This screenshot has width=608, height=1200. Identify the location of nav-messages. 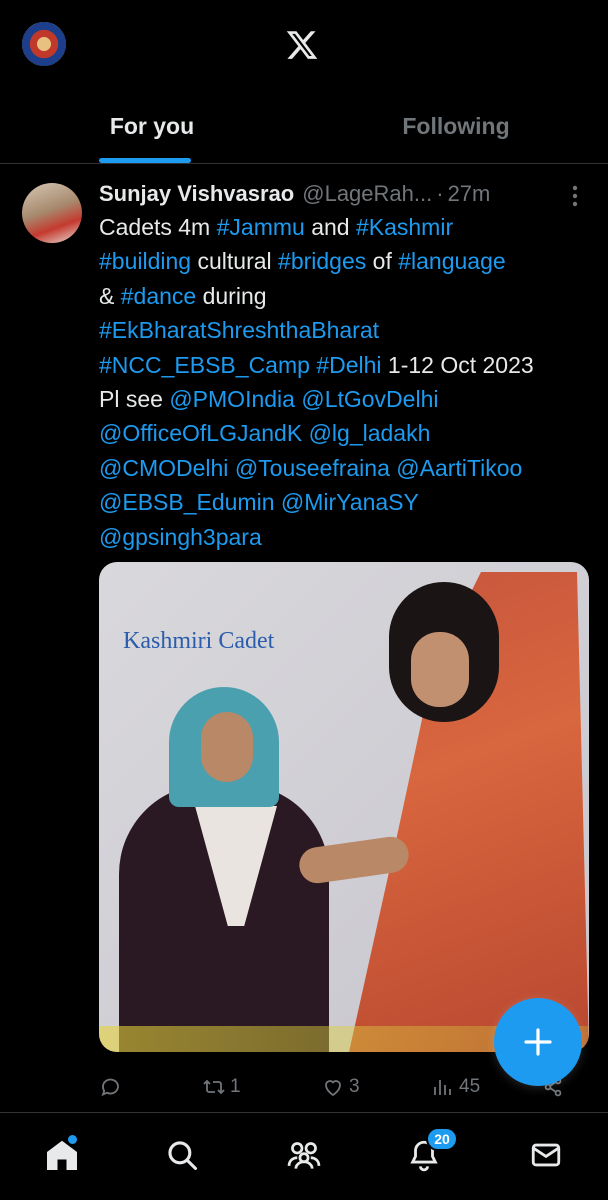
(546, 1155).